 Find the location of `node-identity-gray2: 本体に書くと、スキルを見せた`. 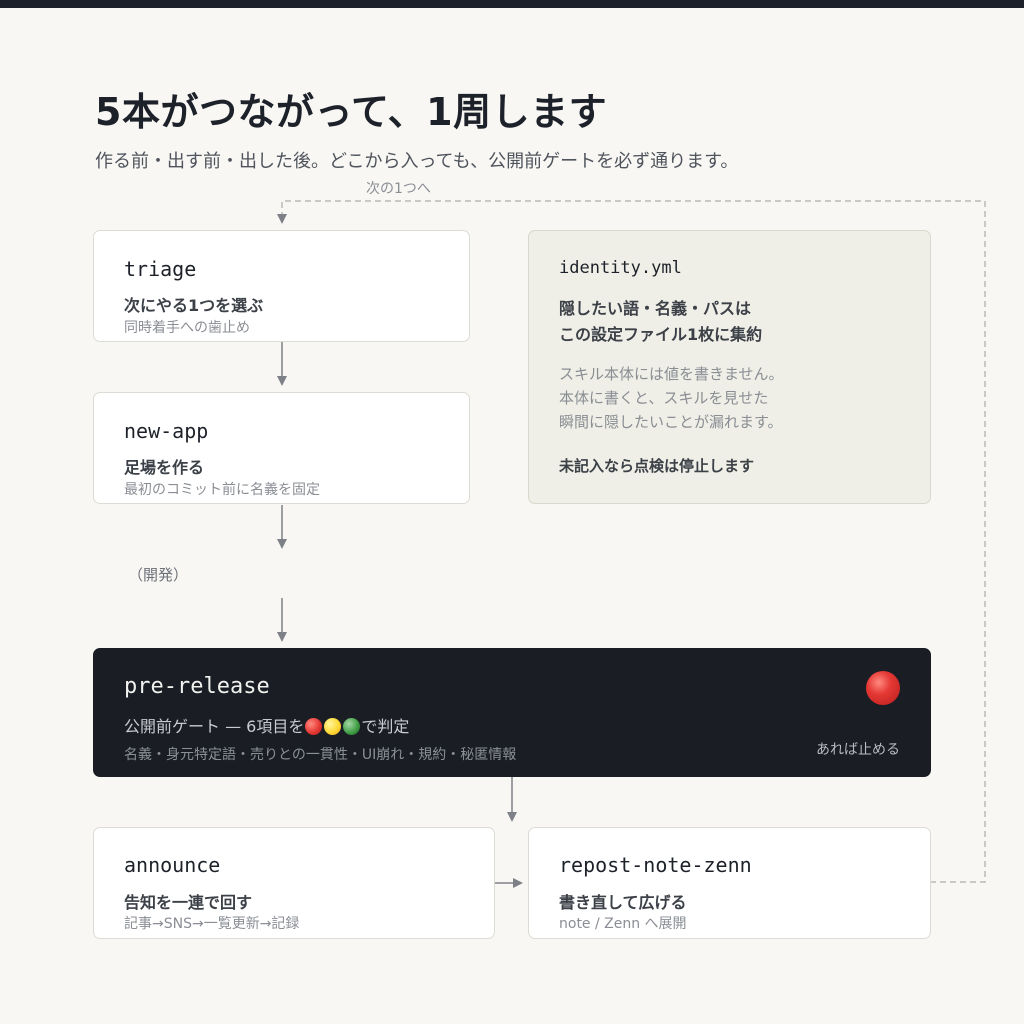

node-identity-gray2: 本体に書くと、スキルを見せた is located at coordinates (664, 398).